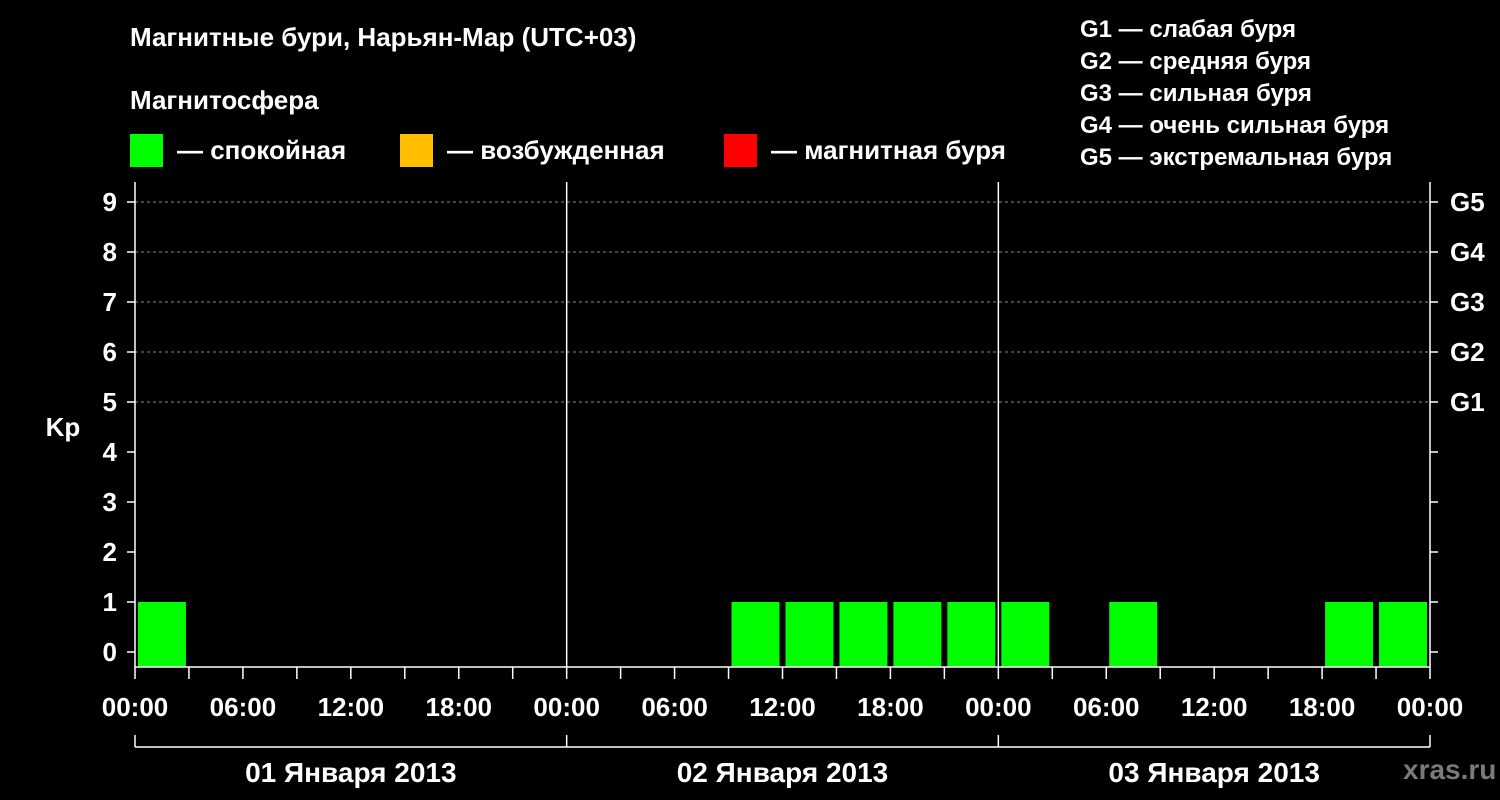 This screenshot has width=1500, height=800. What do you see at coordinates (1467, 352) in the screenshot?
I see `g-level-label: G2` at bounding box center [1467, 352].